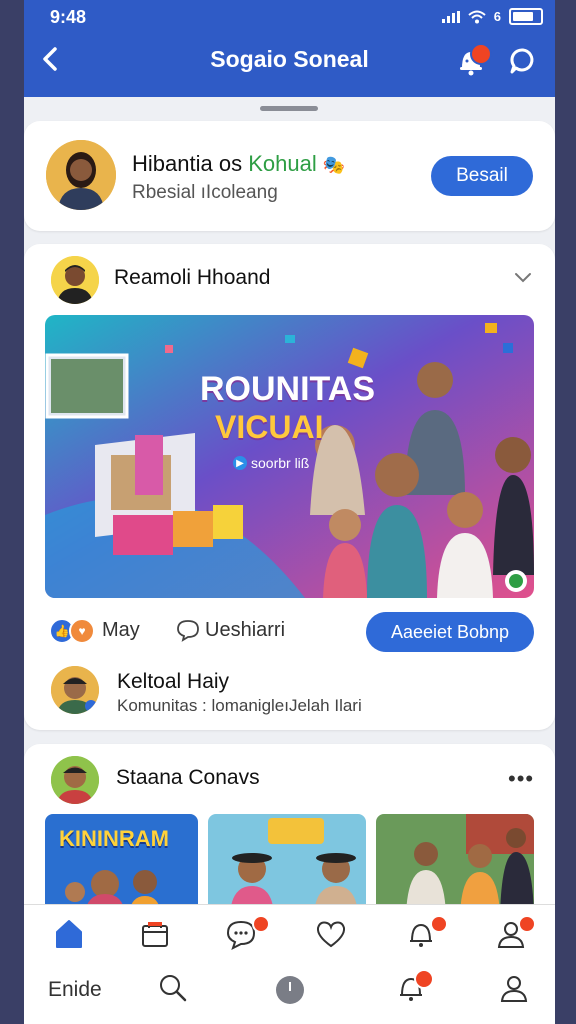  Describe the element at coordinates (173, 682) in the screenshot. I see `commenter-name: Keltoal Haiy` at that location.